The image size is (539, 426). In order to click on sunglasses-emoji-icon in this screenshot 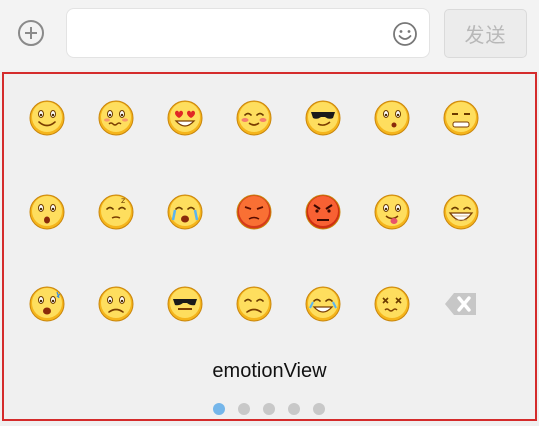, I will do `click(323, 118)`.